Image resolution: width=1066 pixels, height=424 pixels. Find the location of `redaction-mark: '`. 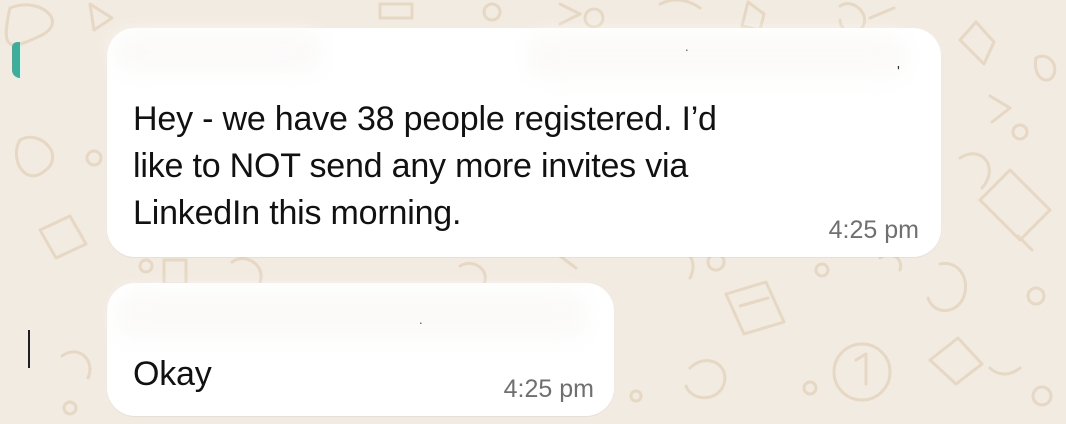

redaction-mark: ' is located at coordinates (898, 71).